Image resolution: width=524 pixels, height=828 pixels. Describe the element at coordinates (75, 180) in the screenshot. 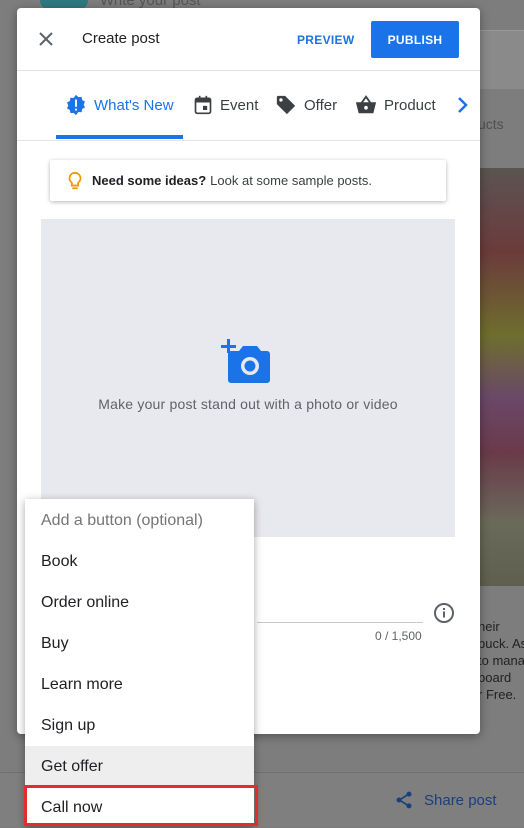

I see `lightbulb-icon` at that location.